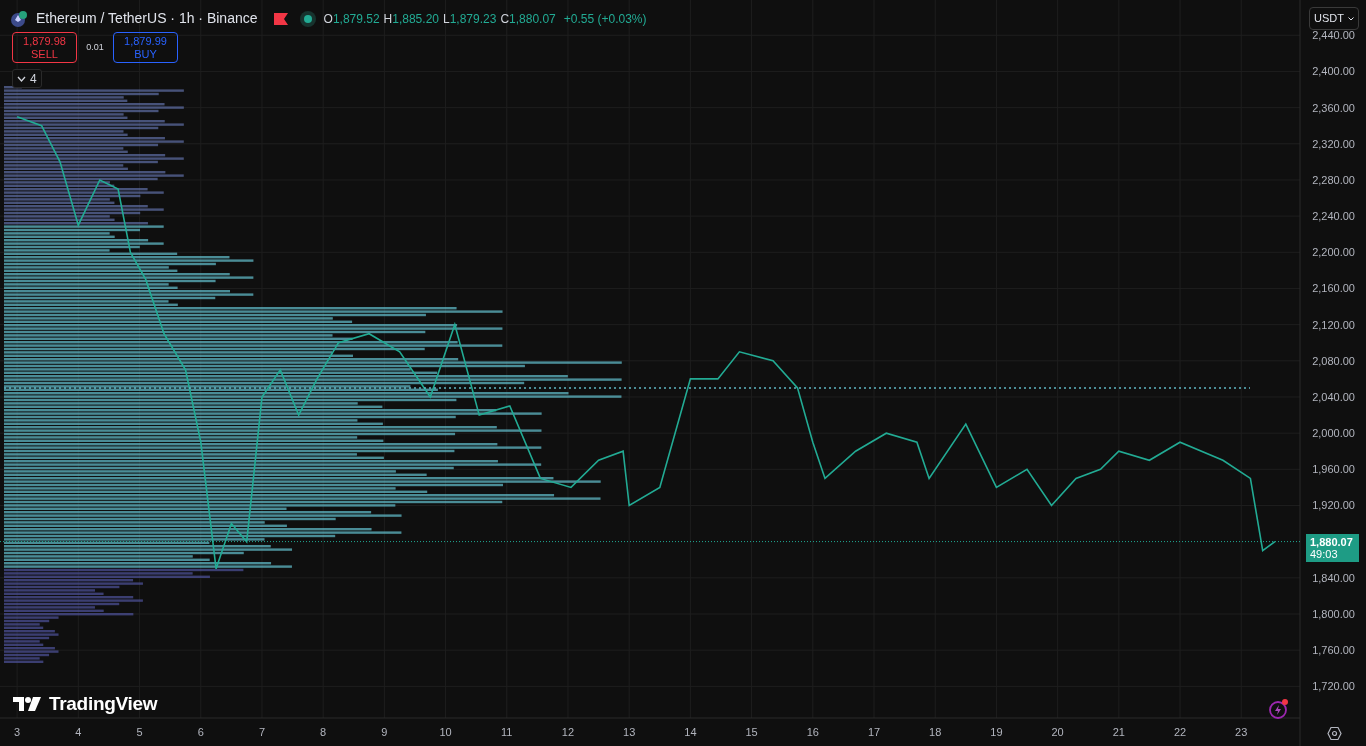  What do you see at coordinates (1333, 288) in the screenshot?
I see `price-axis-label: 2,160.00` at bounding box center [1333, 288].